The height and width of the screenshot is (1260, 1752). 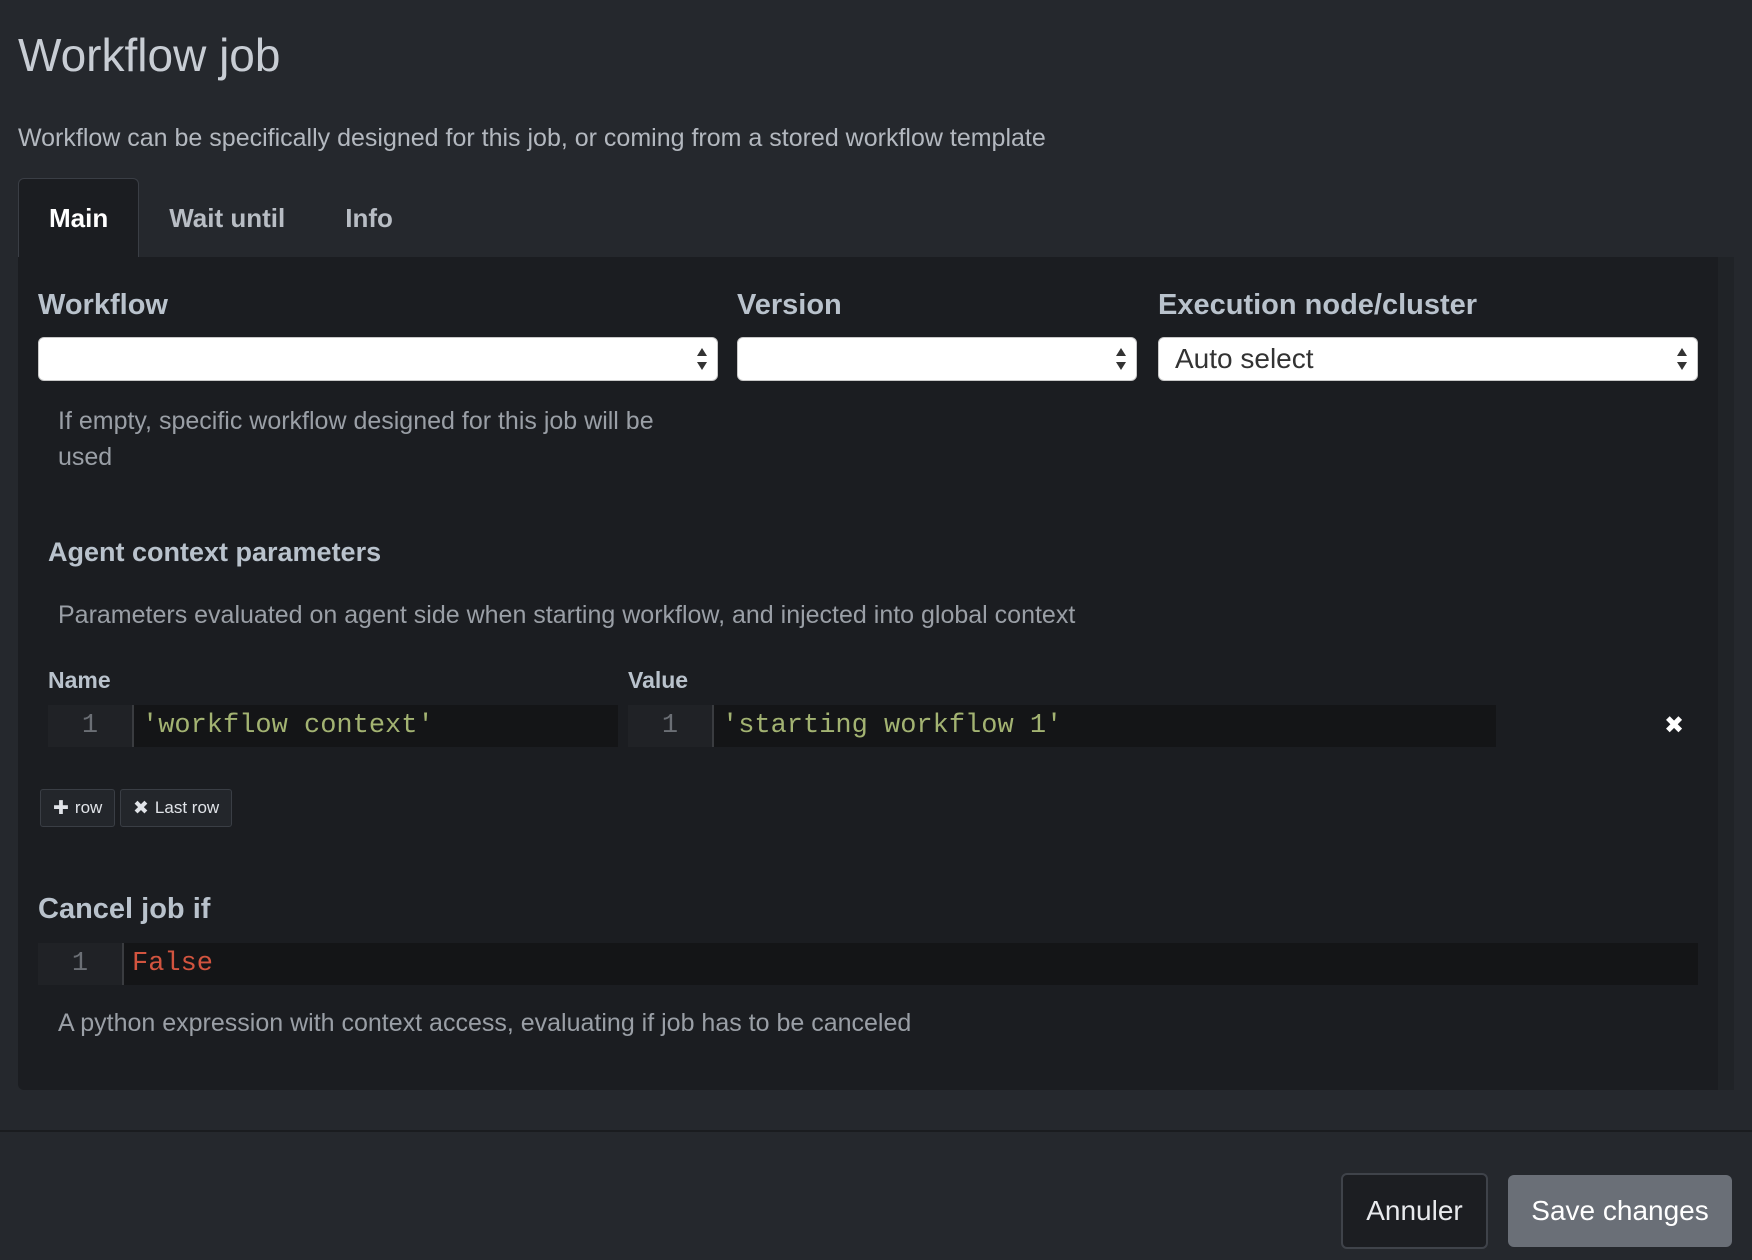 I want to click on param-name-editor: 1 'workflow context', so click(x=333, y=726).